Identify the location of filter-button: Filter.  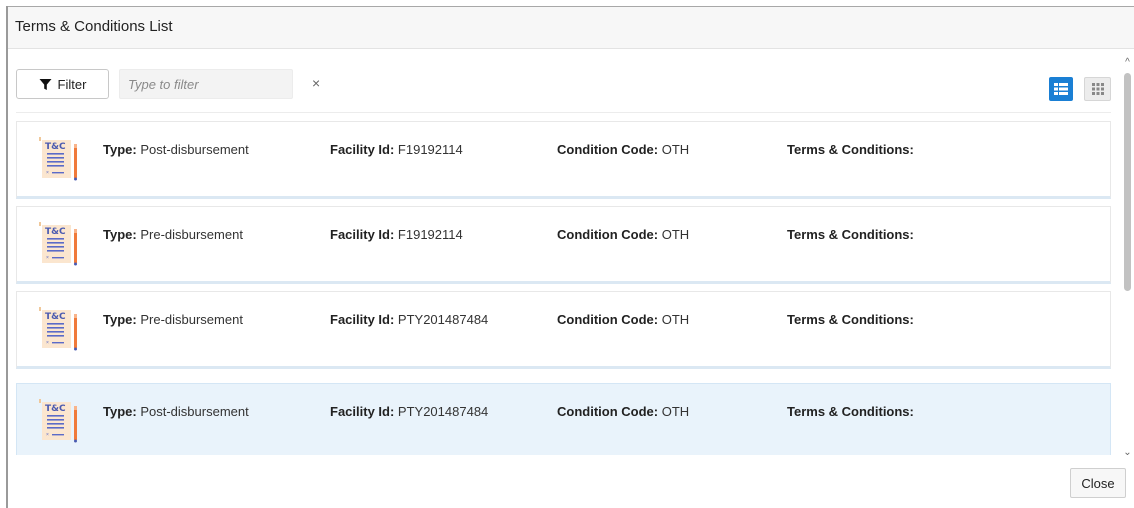
(62, 84).